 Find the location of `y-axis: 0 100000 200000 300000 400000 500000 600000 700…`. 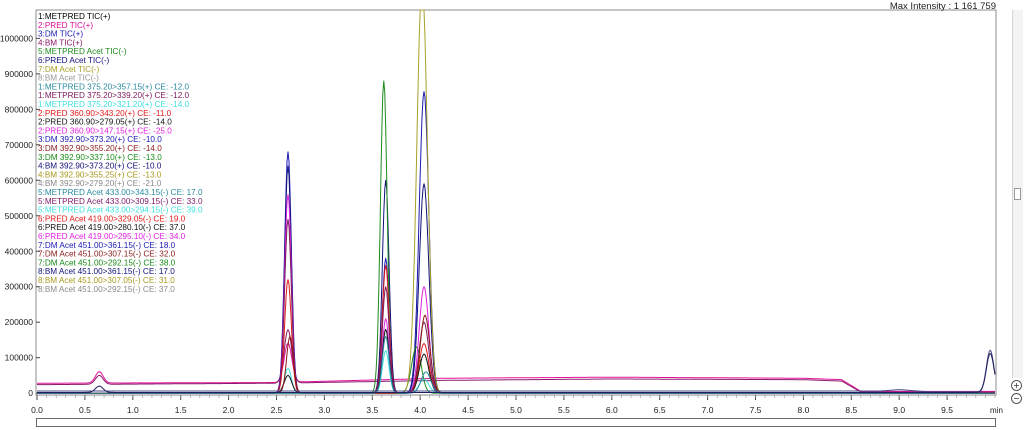

y-axis: 0 100000 200000 300000 400000 500000 600000 700… is located at coordinates (20, 215).